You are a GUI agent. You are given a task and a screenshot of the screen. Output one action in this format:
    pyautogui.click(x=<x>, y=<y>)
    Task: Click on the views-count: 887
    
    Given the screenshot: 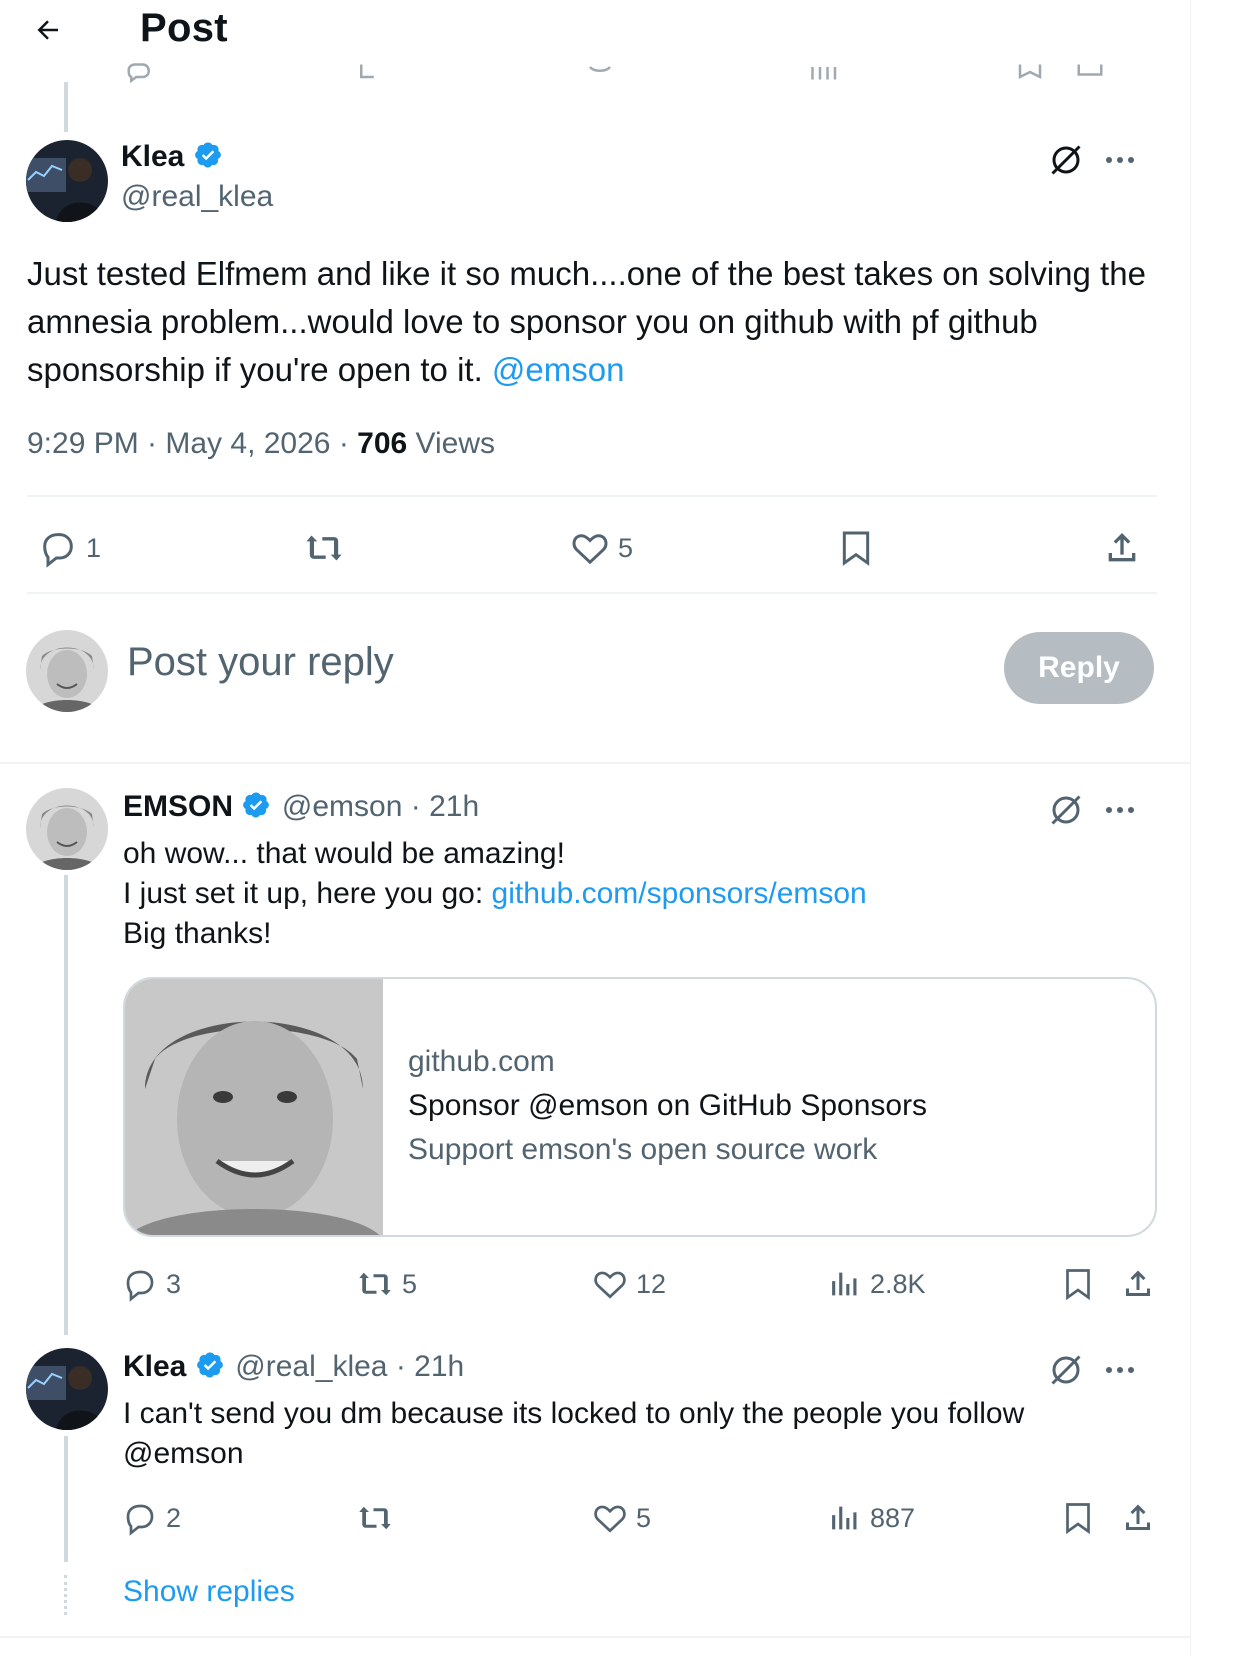 What is the action you would take?
    pyautogui.click(x=893, y=1517)
    